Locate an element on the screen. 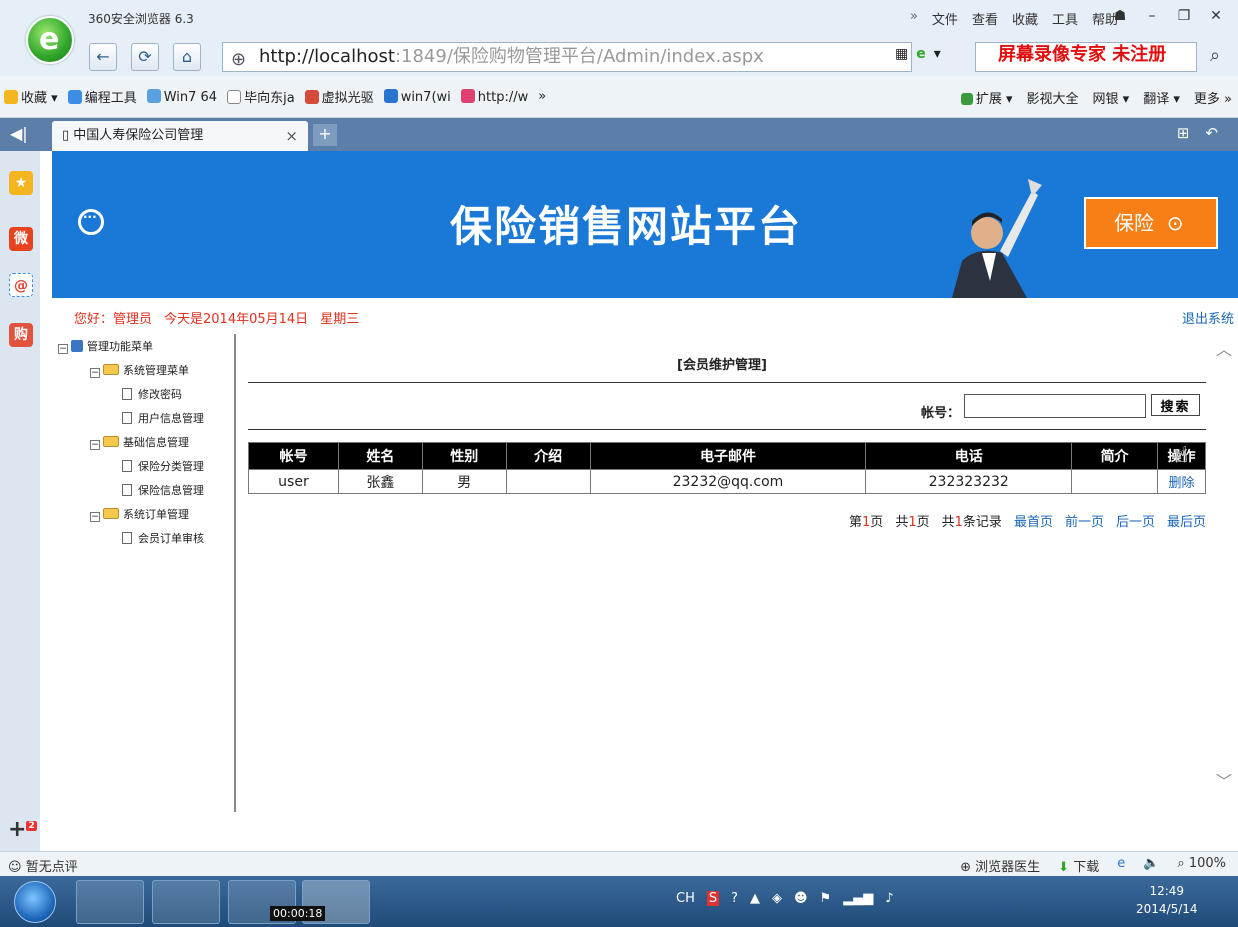 This screenshot has height=927, width=1238. logout-link: 退出系统 is located at coordinates (1208, 317).